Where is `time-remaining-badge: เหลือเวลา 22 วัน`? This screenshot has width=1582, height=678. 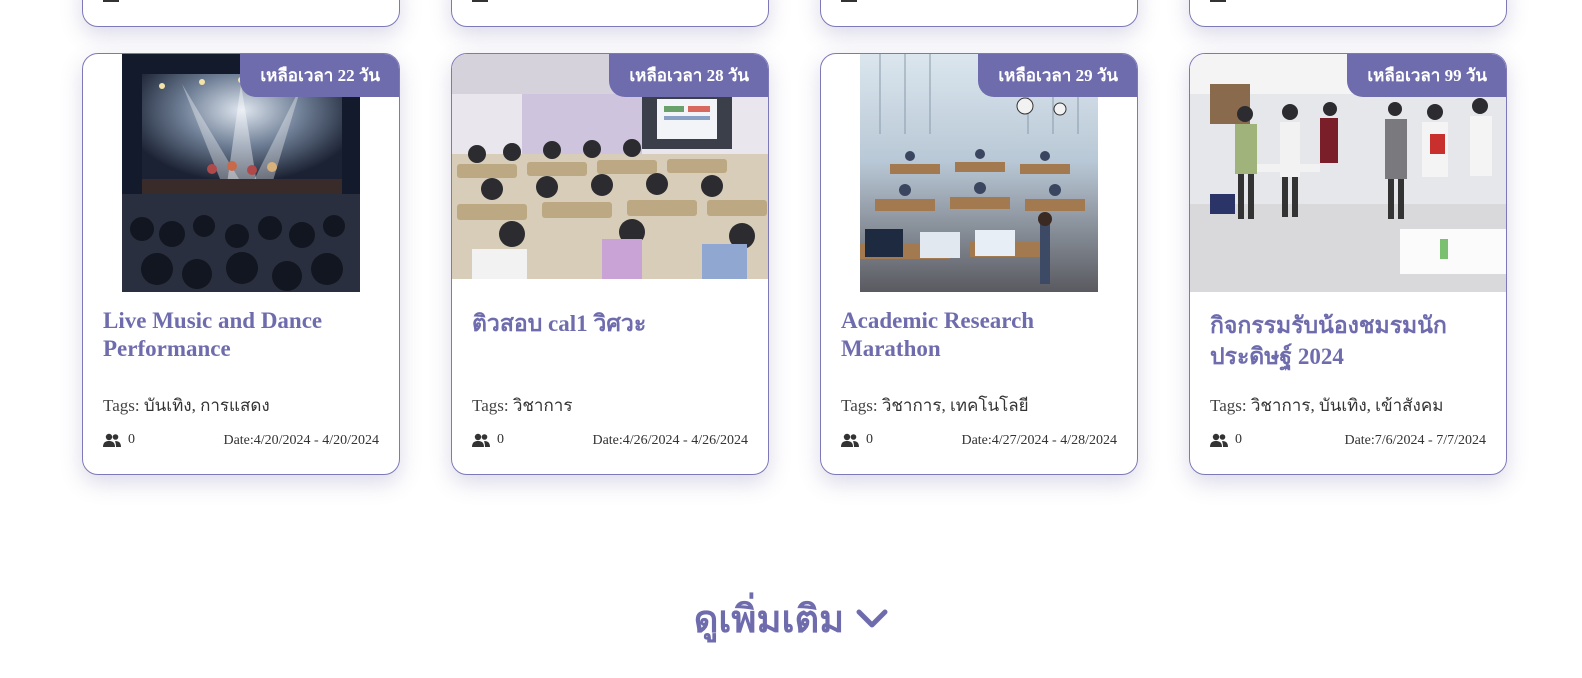 time-remaining-badge: เหลือเวลา 22 วัน is located at coordinates (319, 75).